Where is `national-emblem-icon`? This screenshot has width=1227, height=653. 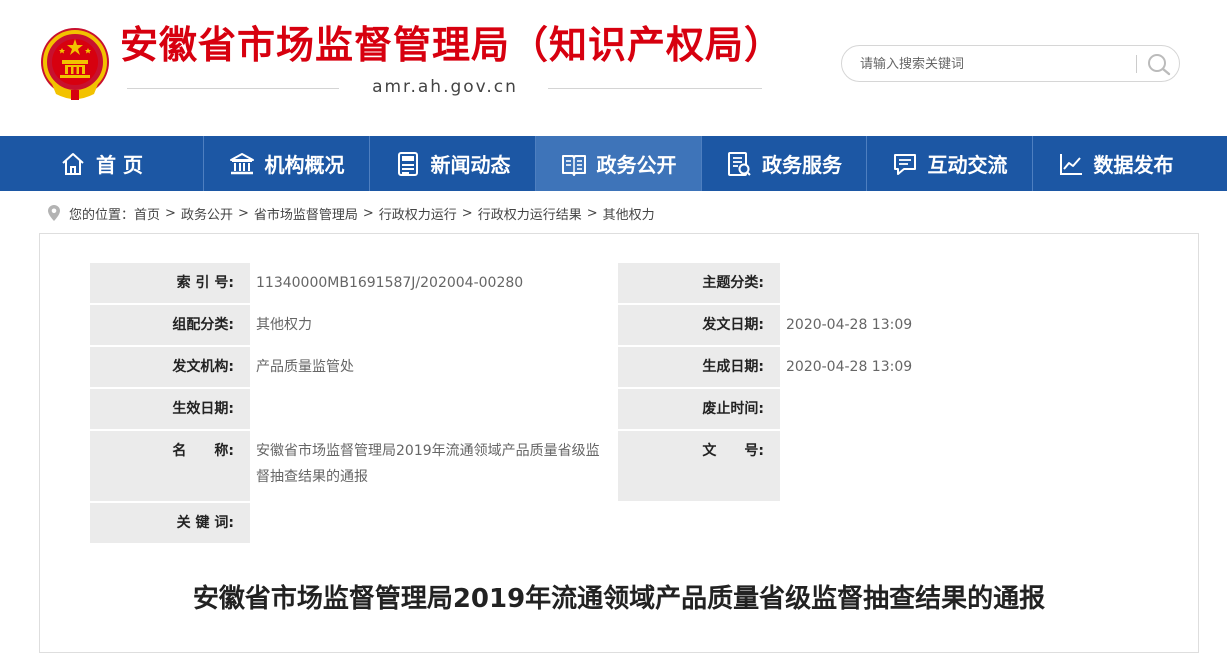
national-emblem-icon is located at coordinates (75, 64).